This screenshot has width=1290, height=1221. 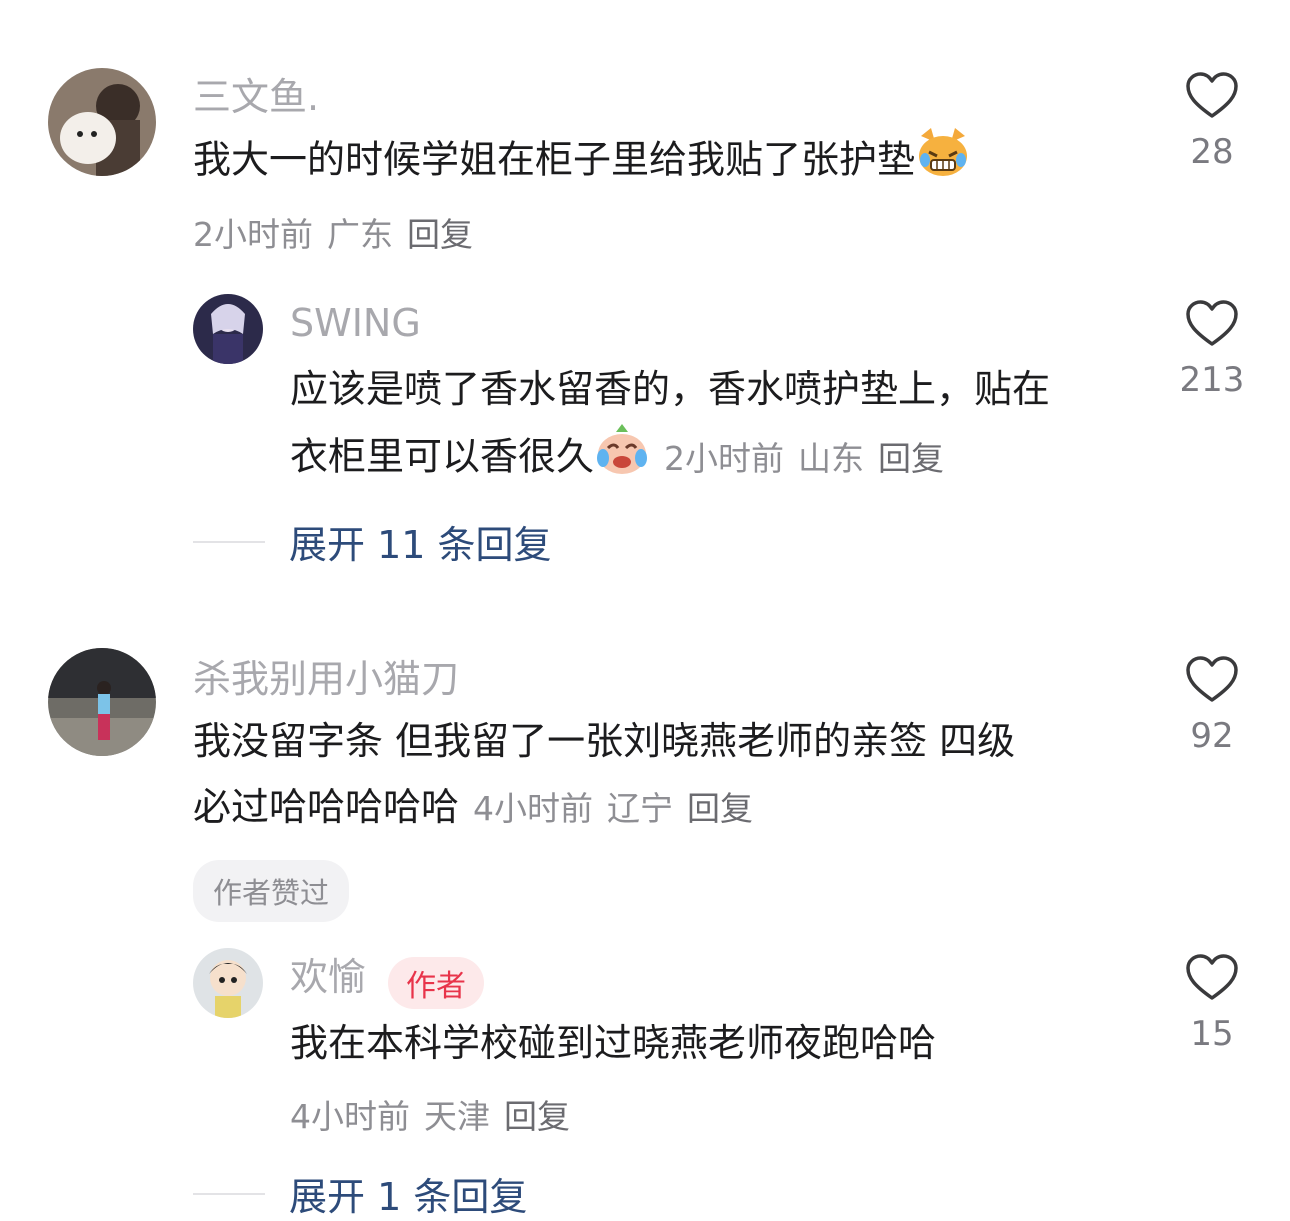 What do you see at coordinates (1212, 350) in the screenshot?
I see `like-button: 213` at bounding box center [1212, 350].